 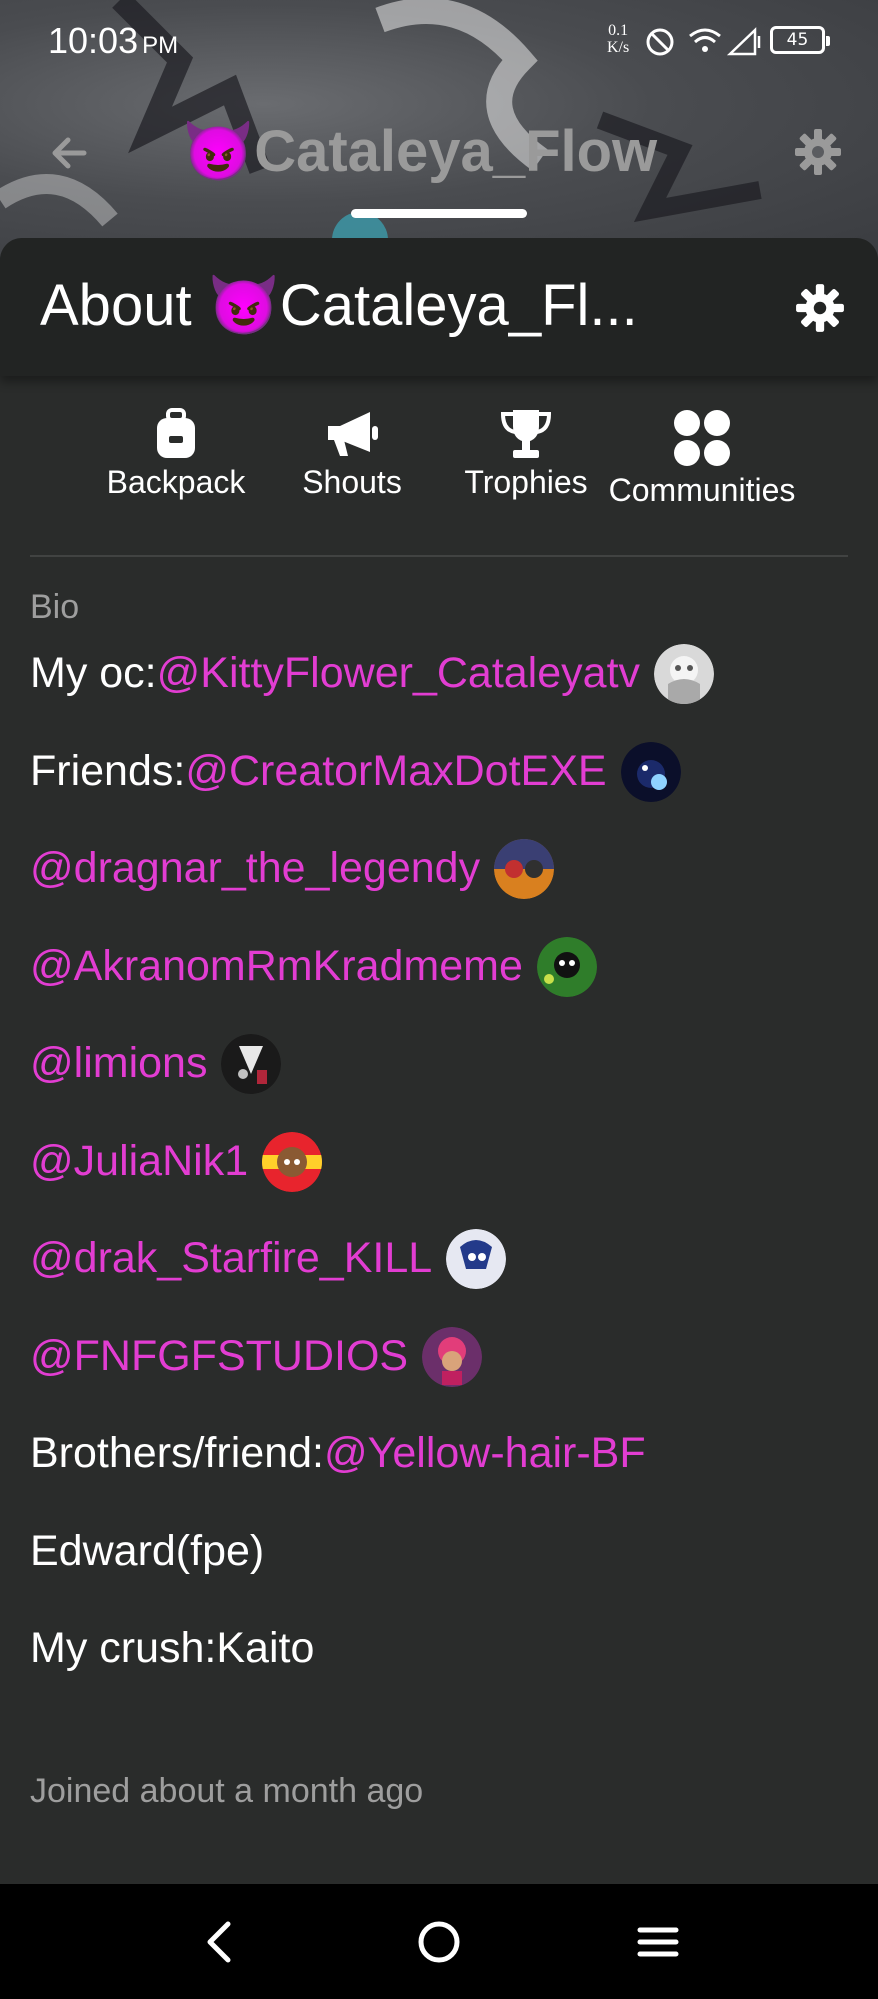 I want to click on tab-shouts: Shouts, so click(x=352, y=454).